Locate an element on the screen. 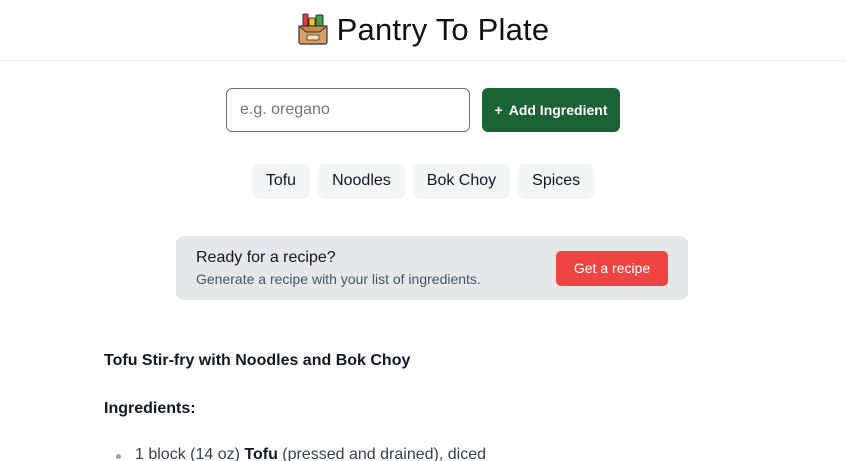 This screenshot has width=846, height=461. pantry-box-icon is located at coordinates (313, 30).